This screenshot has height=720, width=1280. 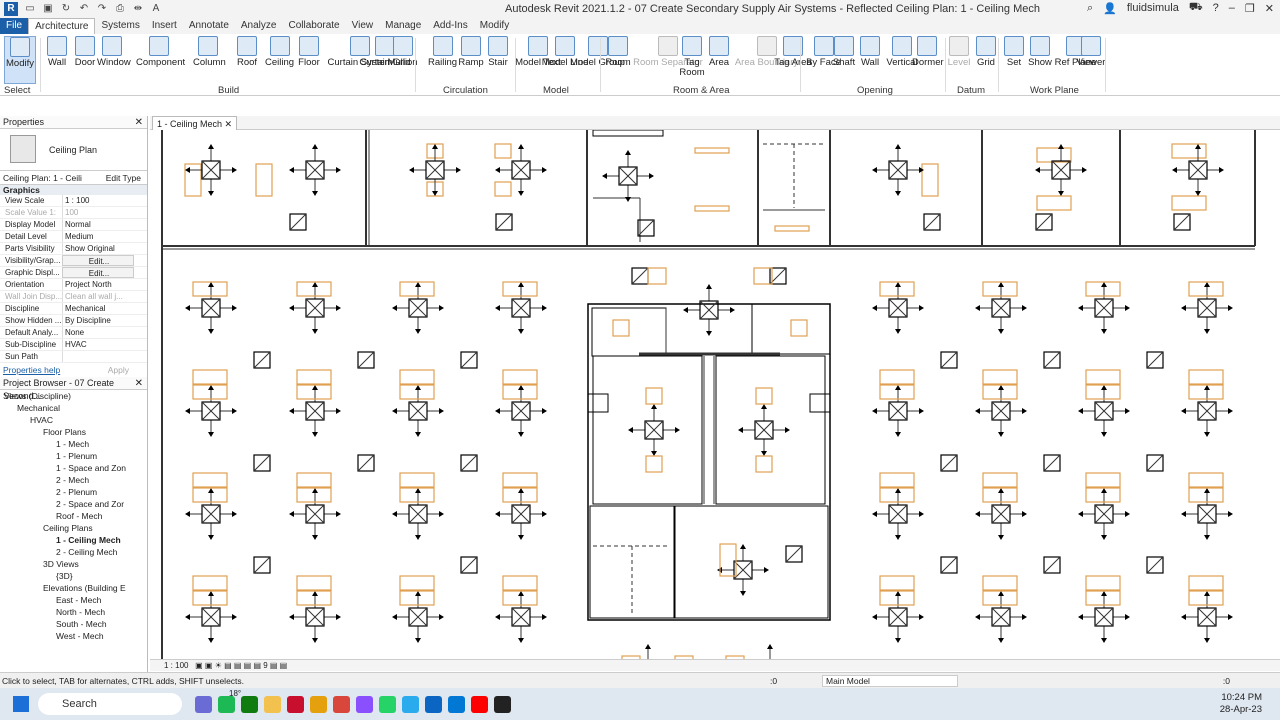 What do you see at coordinates (471, 52) in the screenshot?
I see `tool-ramp: Ramp` at bounding box center [471, 52].